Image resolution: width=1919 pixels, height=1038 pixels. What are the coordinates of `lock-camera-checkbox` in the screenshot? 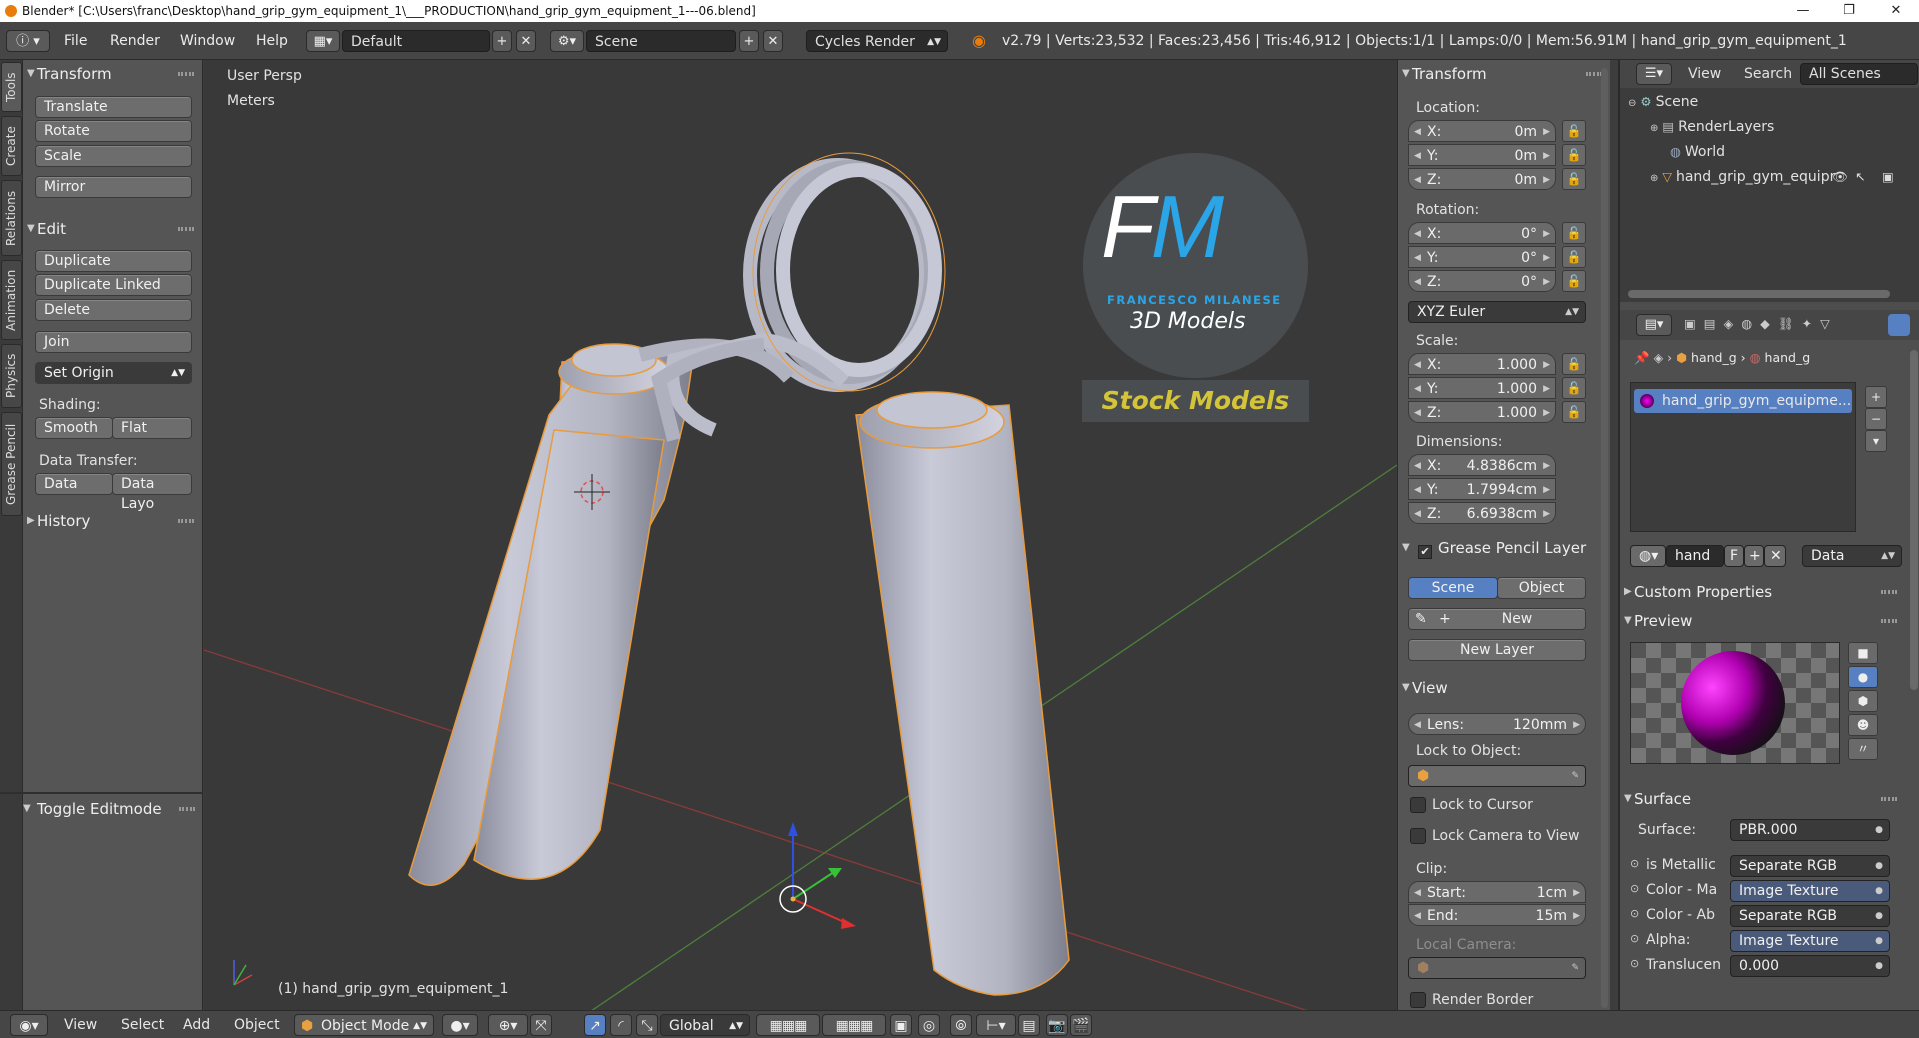 It's located at (1418, 836).